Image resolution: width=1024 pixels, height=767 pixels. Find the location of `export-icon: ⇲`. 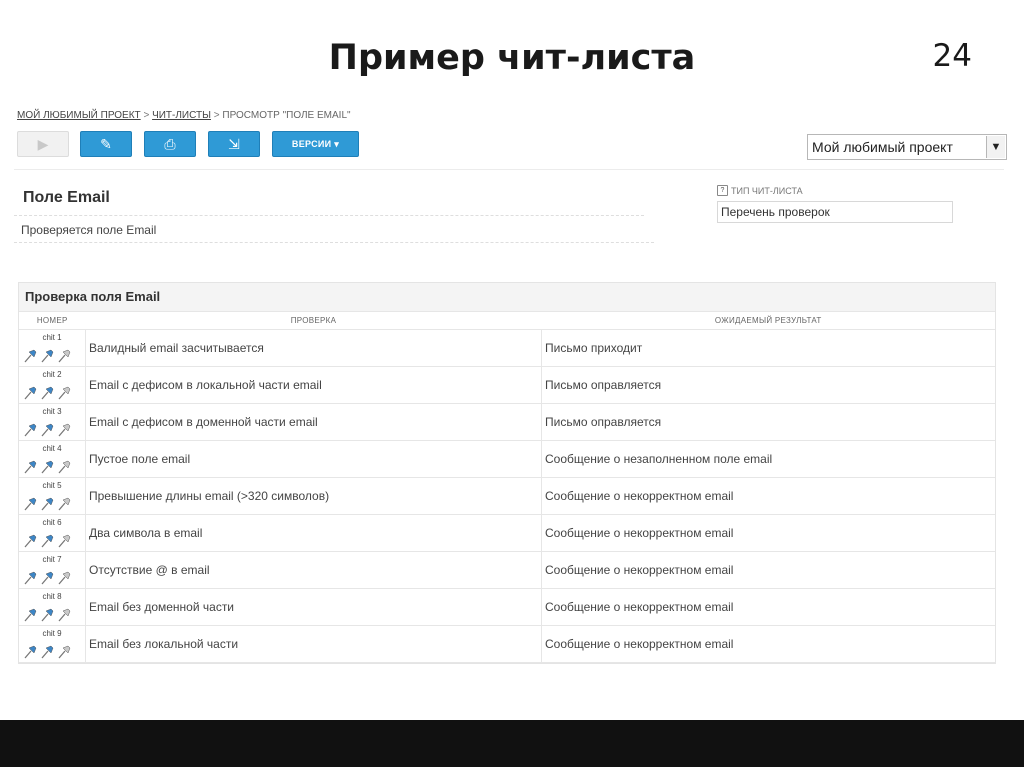

export-icon: ⇲ is located at coordinates (234, 144).